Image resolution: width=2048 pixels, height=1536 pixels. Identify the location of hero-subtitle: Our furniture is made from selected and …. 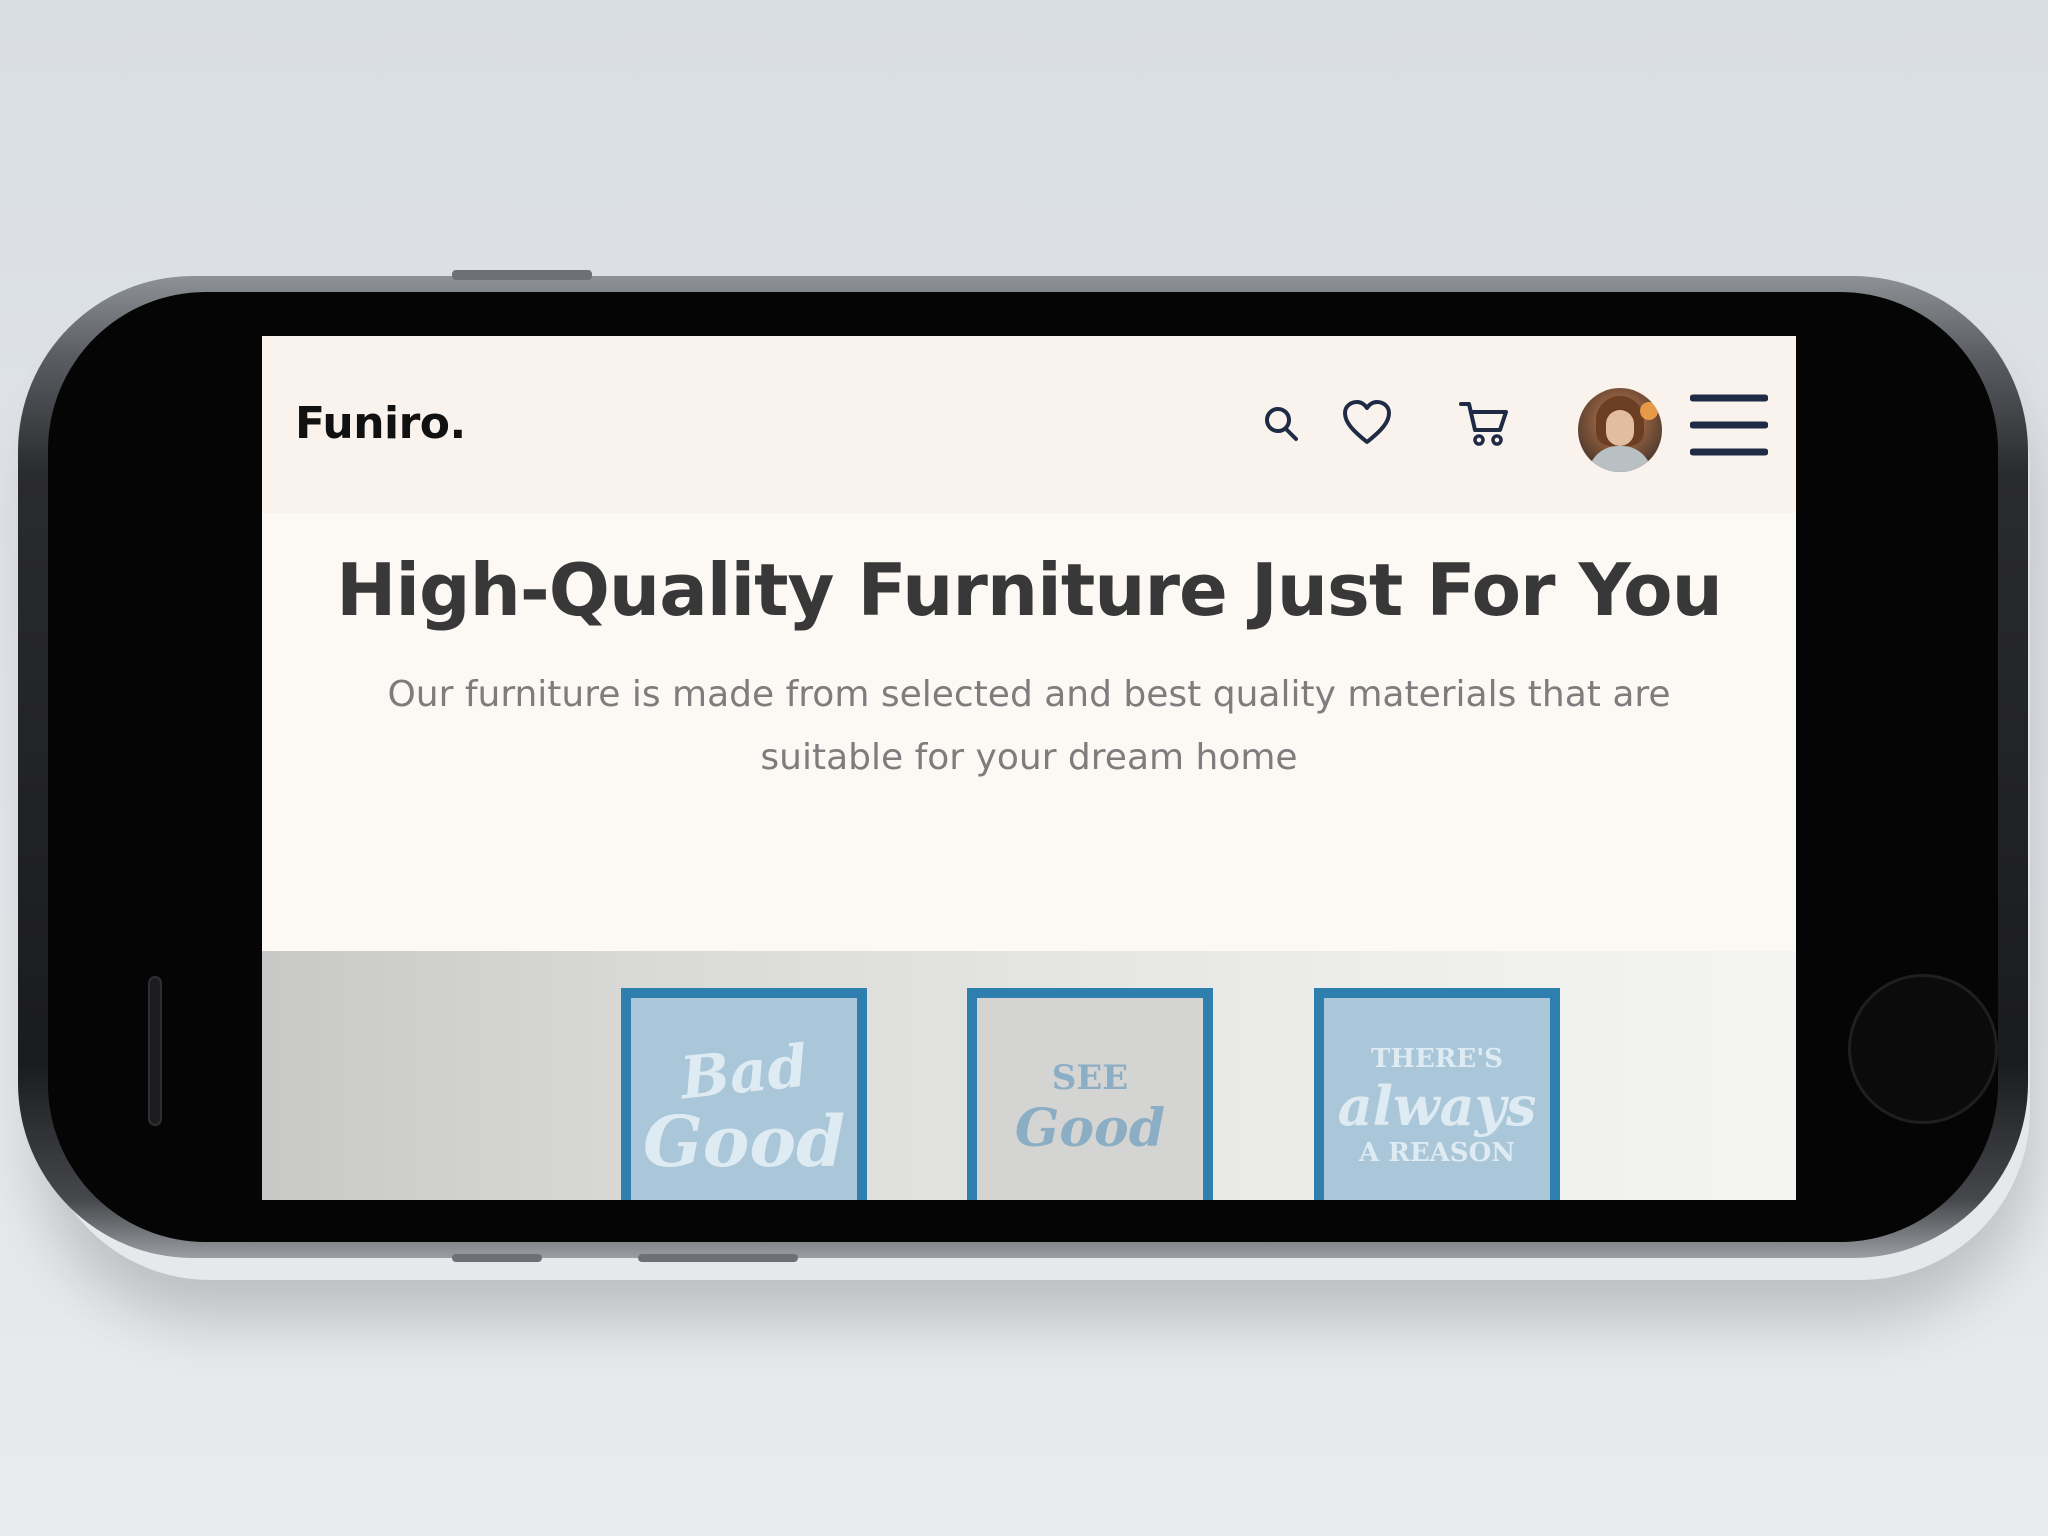
(1029, 726).